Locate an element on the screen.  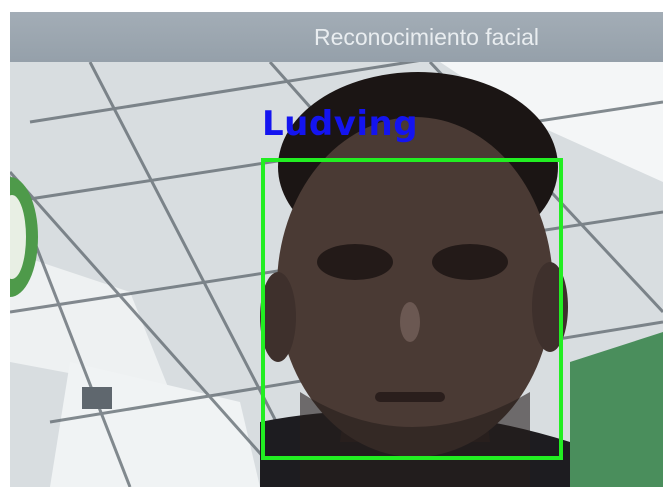
detected-name-label: Ludving is located at coordinates (340, 124).